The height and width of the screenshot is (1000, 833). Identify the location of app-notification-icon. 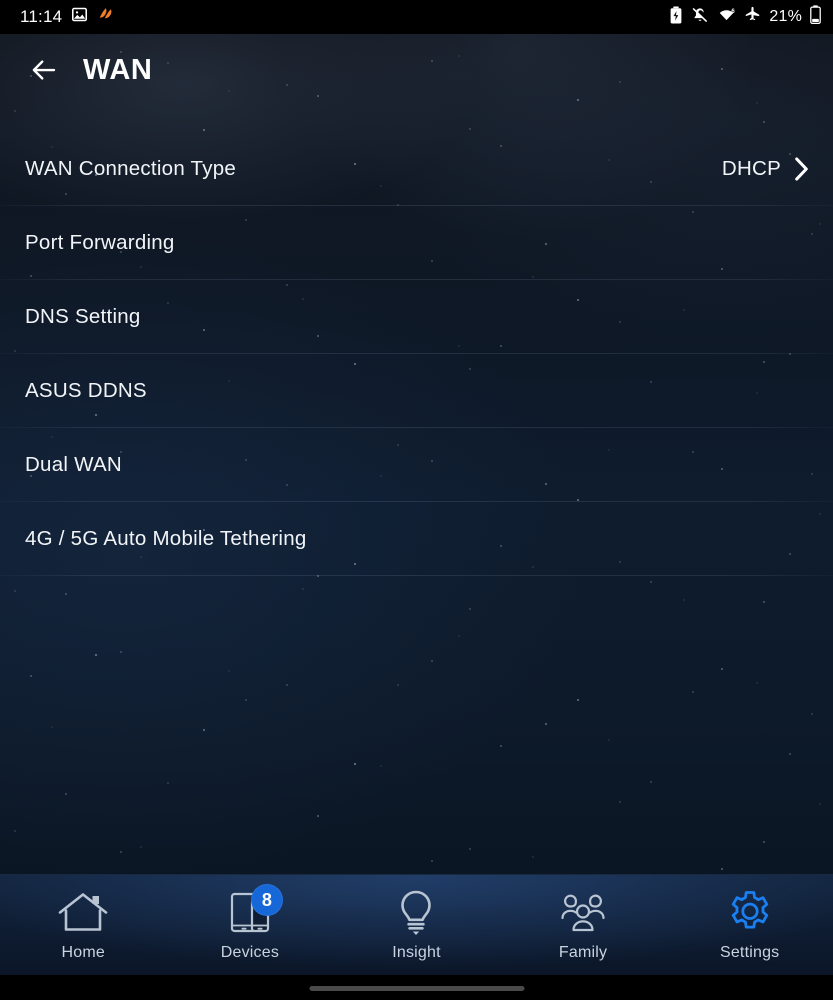
(105, 17).